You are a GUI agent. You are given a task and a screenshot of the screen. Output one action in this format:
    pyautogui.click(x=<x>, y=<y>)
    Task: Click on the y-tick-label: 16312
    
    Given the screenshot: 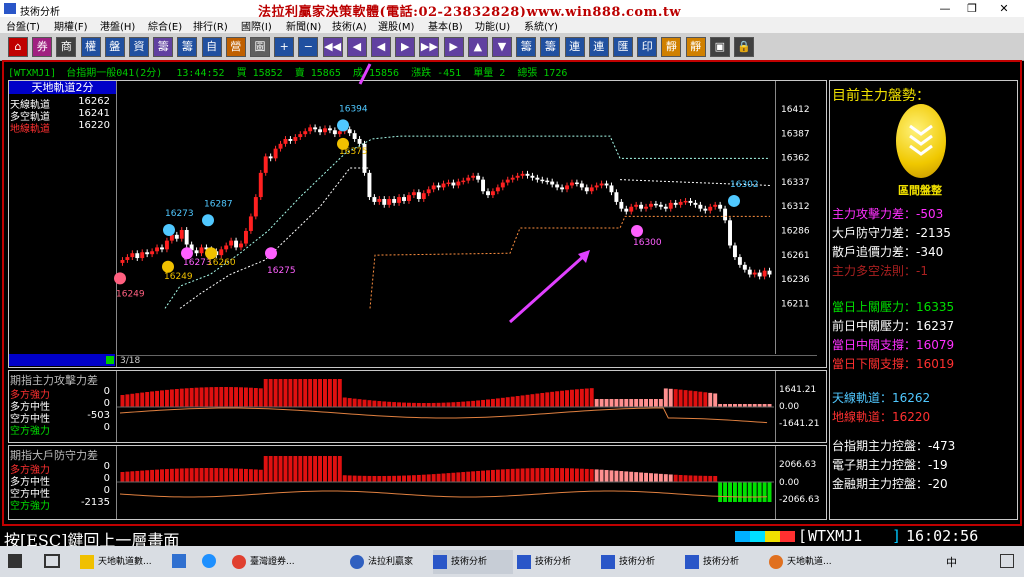 What is the action you would take?
    pyautogui.click(x=795, y=207)
    